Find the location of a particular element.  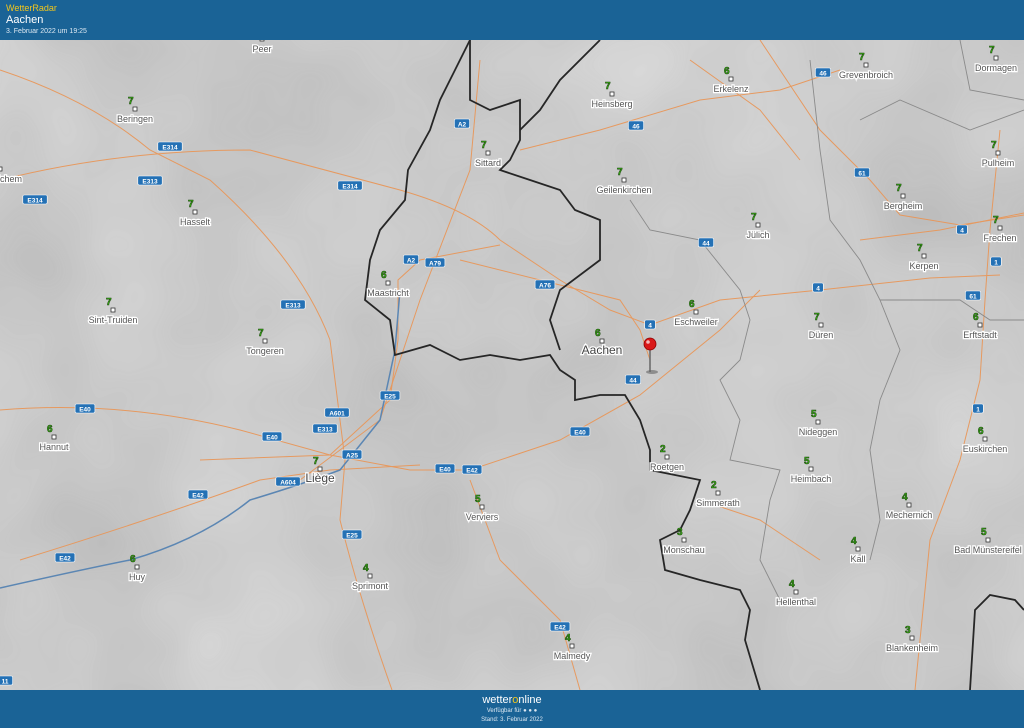

road-label: A601 is located at coordinates (337, 413).